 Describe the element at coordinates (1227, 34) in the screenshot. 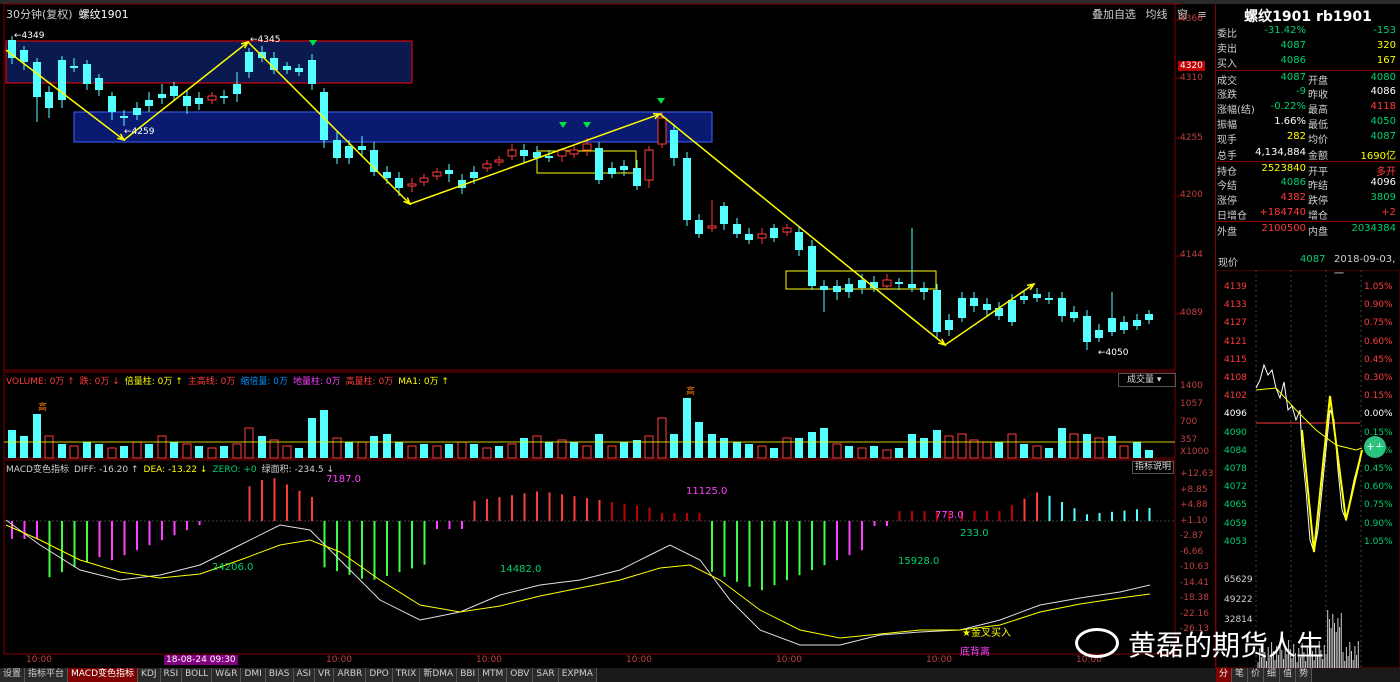

I see `quote-label: 委比` at that location.